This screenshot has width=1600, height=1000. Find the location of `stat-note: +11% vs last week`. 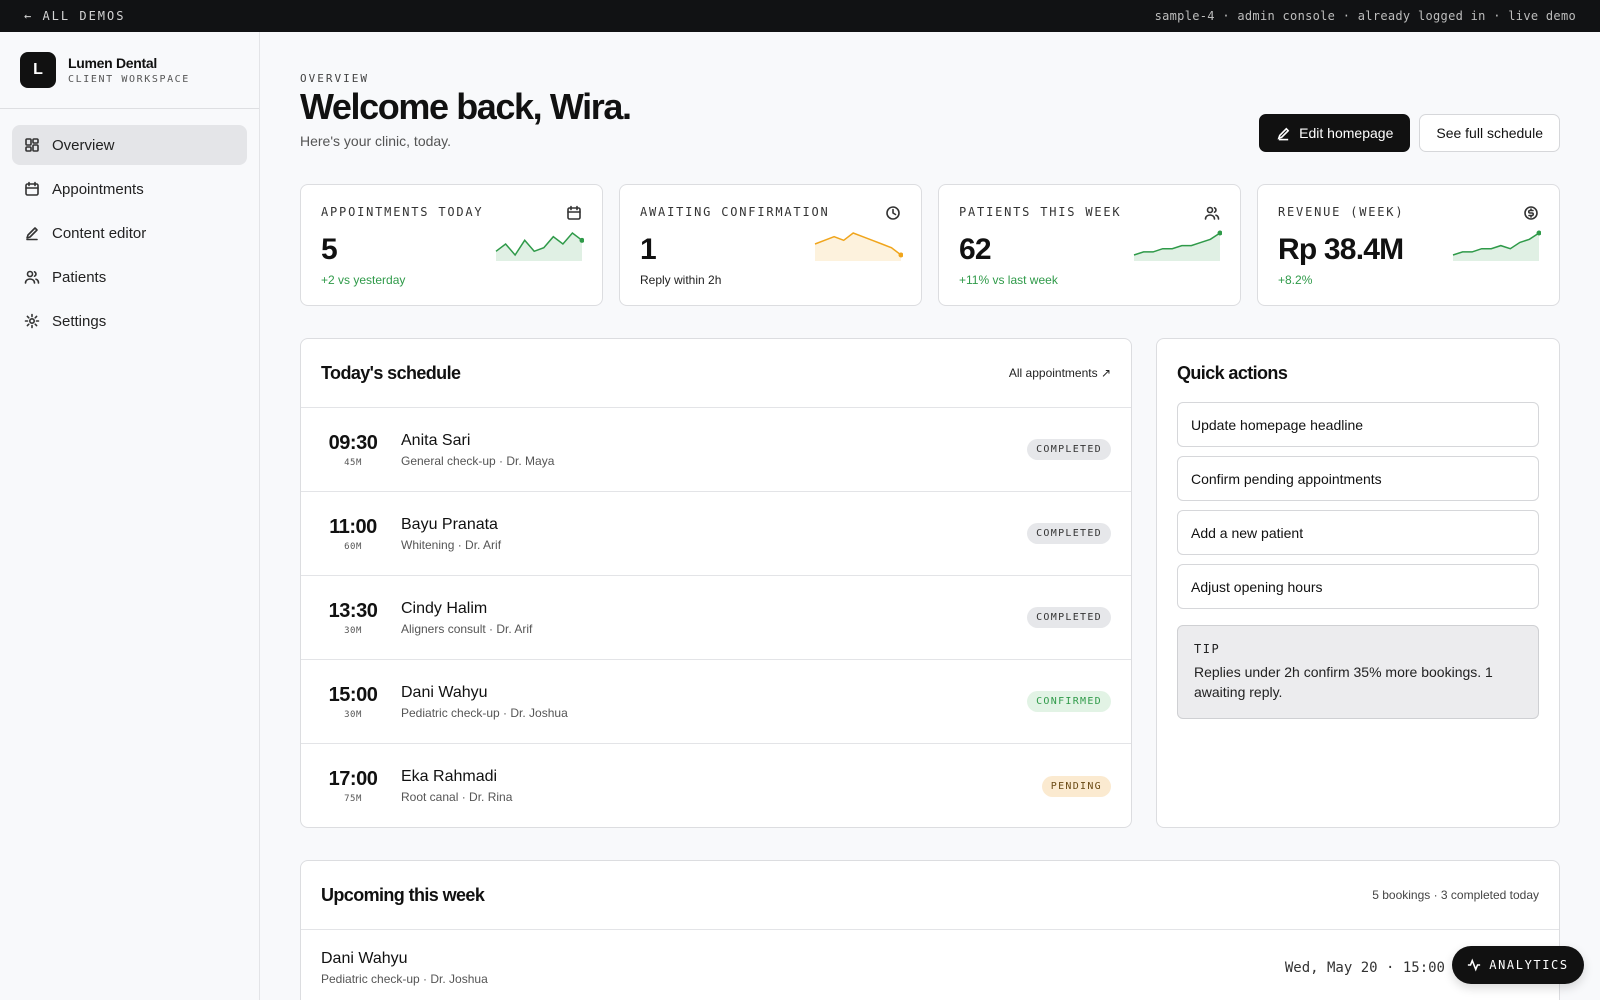

stat-note: +11% vs last week is located at coordinates (1008, 280).